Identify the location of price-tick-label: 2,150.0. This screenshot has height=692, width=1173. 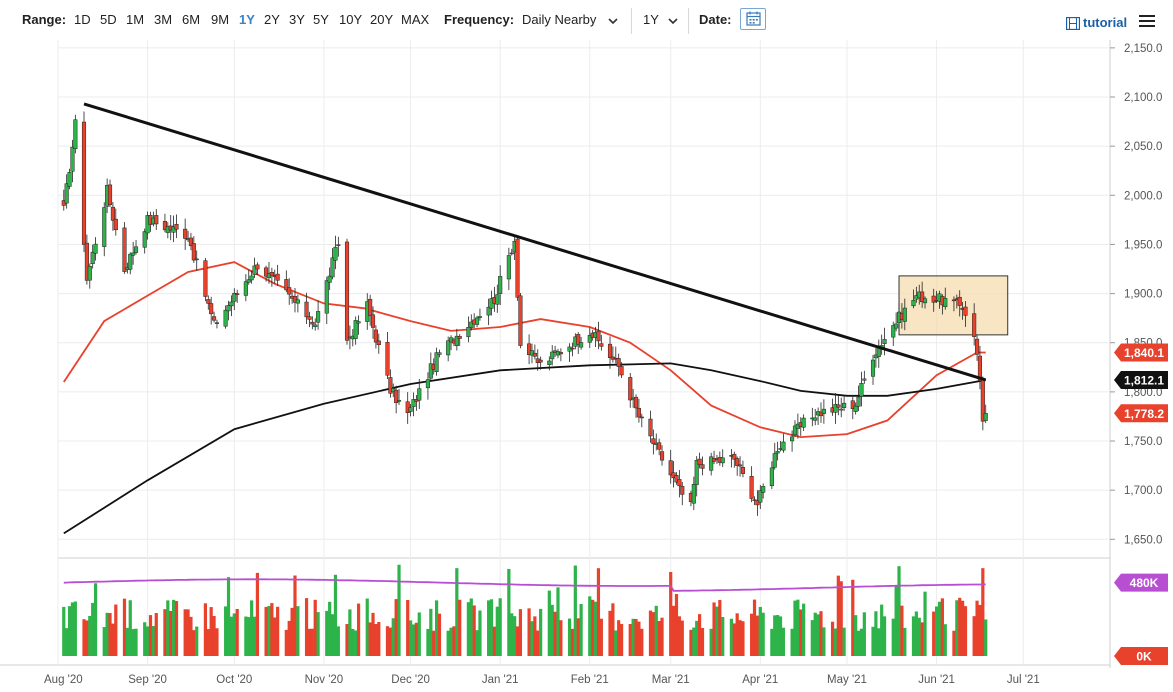
(1143, 49).